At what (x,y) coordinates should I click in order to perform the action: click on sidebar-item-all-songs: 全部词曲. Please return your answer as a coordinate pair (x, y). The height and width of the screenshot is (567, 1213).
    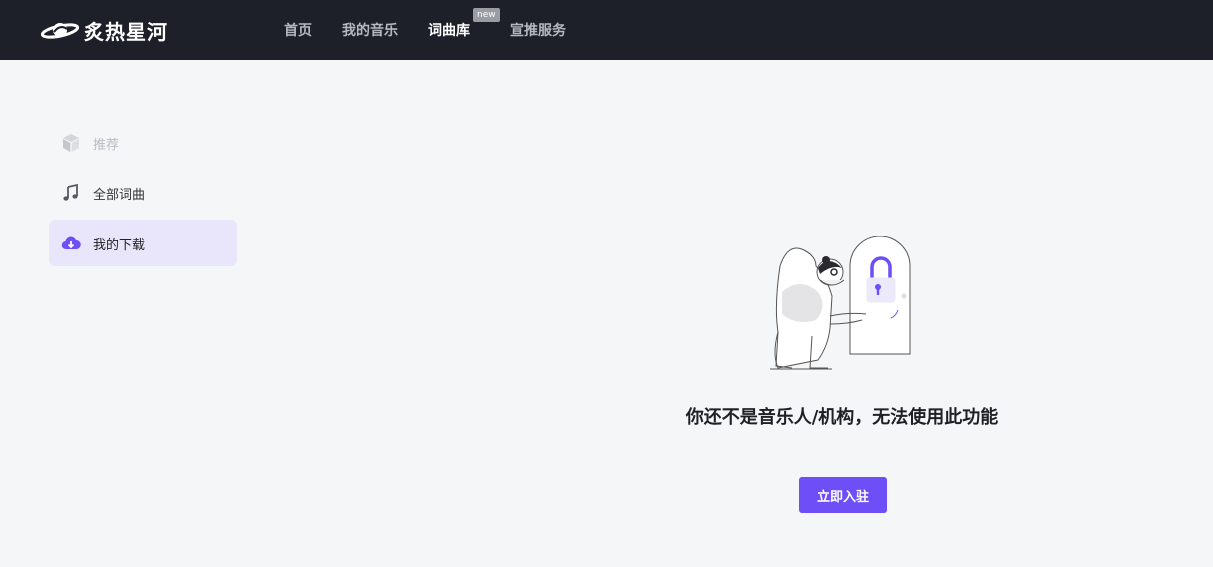
    Looking at the image, I should click on (143, 193).